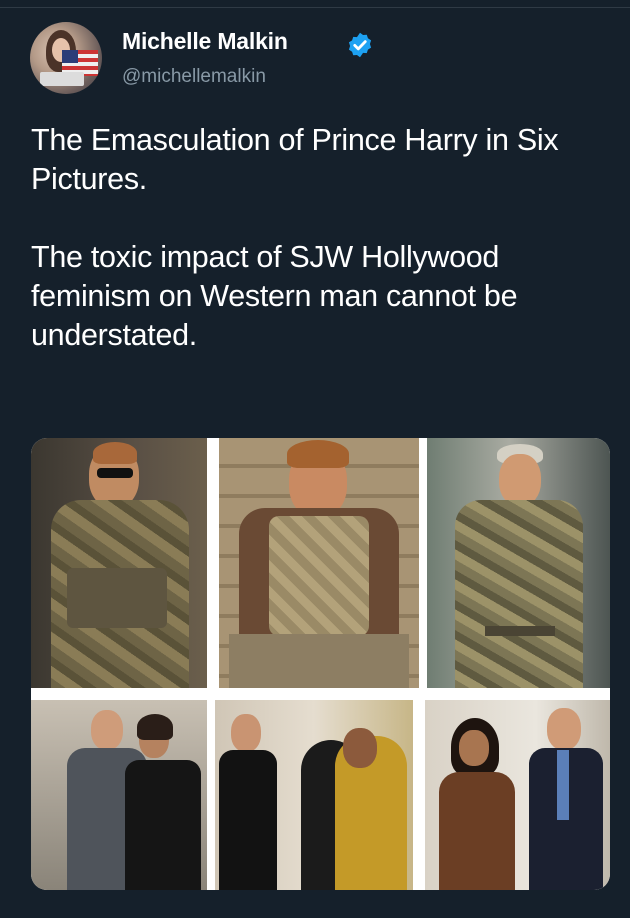  What do you see at coordinates (205, 41) in the screenshot?
I see `author-display-name: Michelle Malkin` at bounding box center [205, 41].